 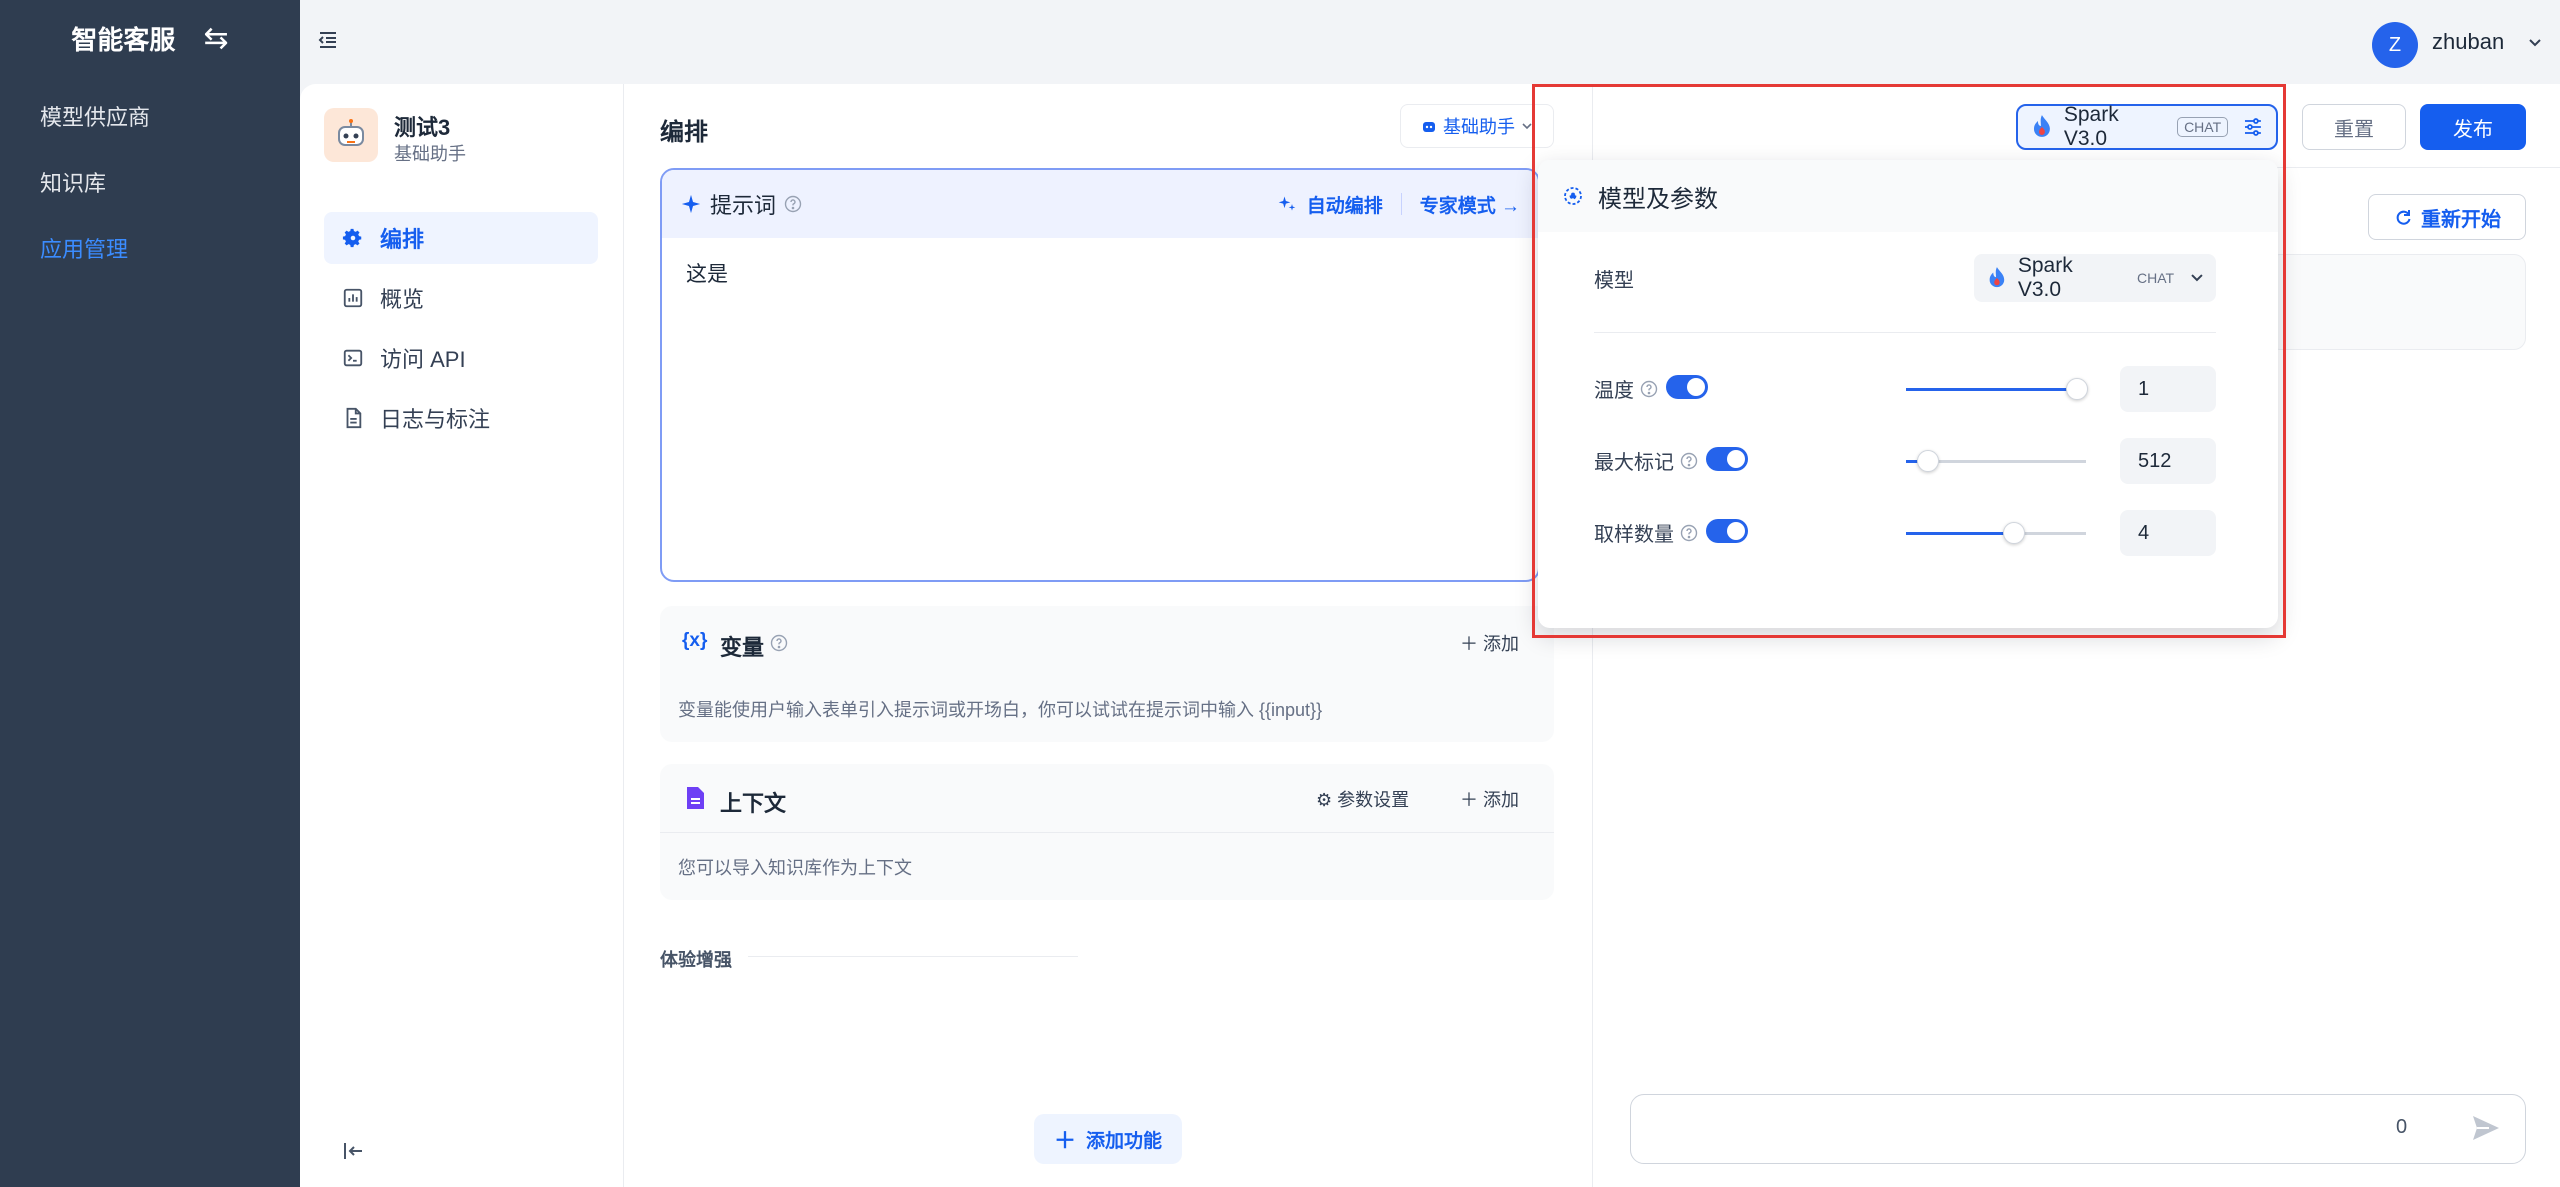 What do you see at coordinates (2402, 1127) in the screenshot?
I see `char-count: 0` at bounding box center [2402, 1127].